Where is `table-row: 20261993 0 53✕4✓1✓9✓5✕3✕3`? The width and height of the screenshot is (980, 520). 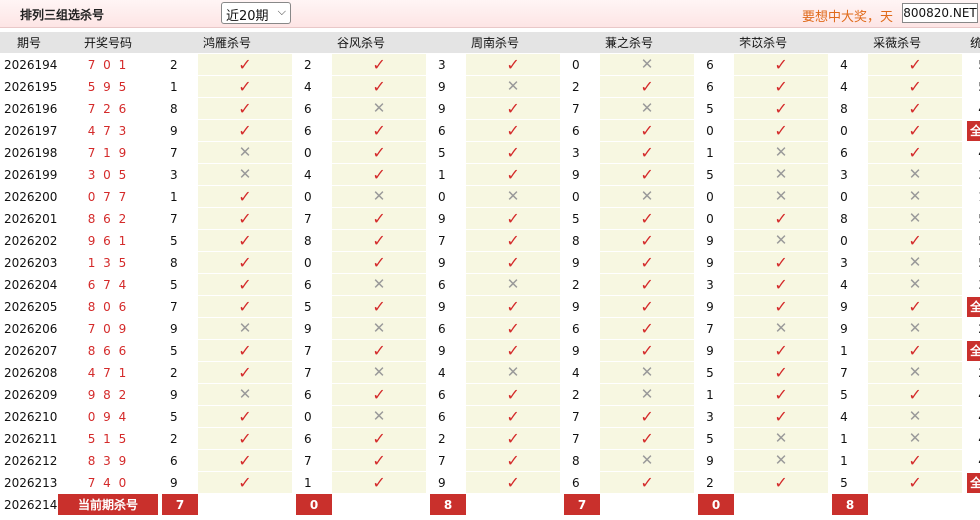
table-row: 20261993 0 53✕4✓1✓9✓5✕3✕3 is located at coordinates (490, 175).